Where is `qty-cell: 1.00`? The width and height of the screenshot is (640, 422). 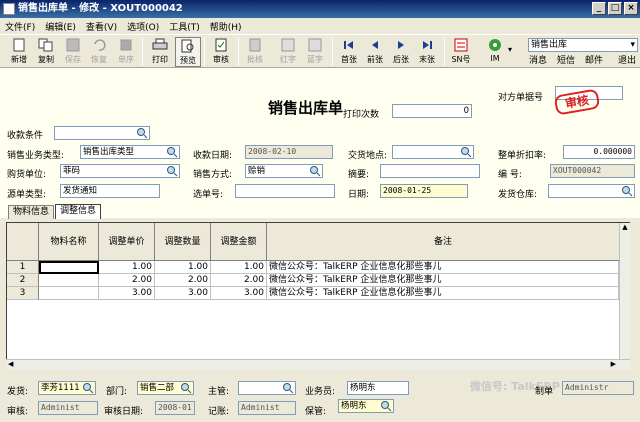 qty-cell: 1.00 is located at coordinates (183, 267).